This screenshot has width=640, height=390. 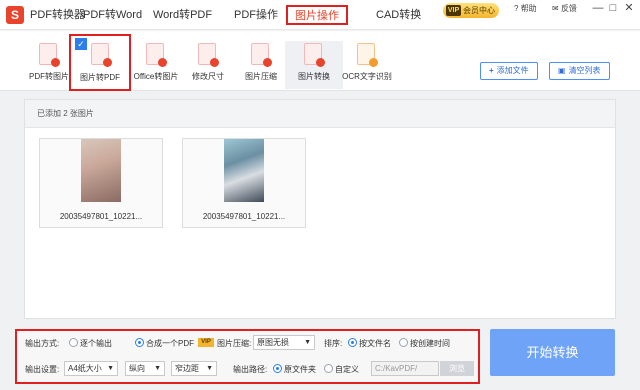 What do you see at coordinates (96, 343) in the screenshot?
I see `output-each-label: 逐个输出` at bounding box center [96, 343].